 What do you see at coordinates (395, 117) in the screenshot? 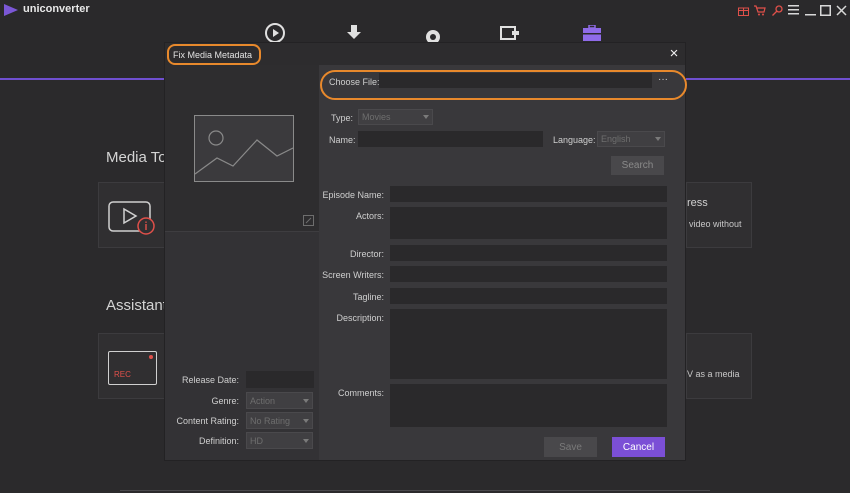
I see `type-select: Movies` at bounding box center [395, 117].